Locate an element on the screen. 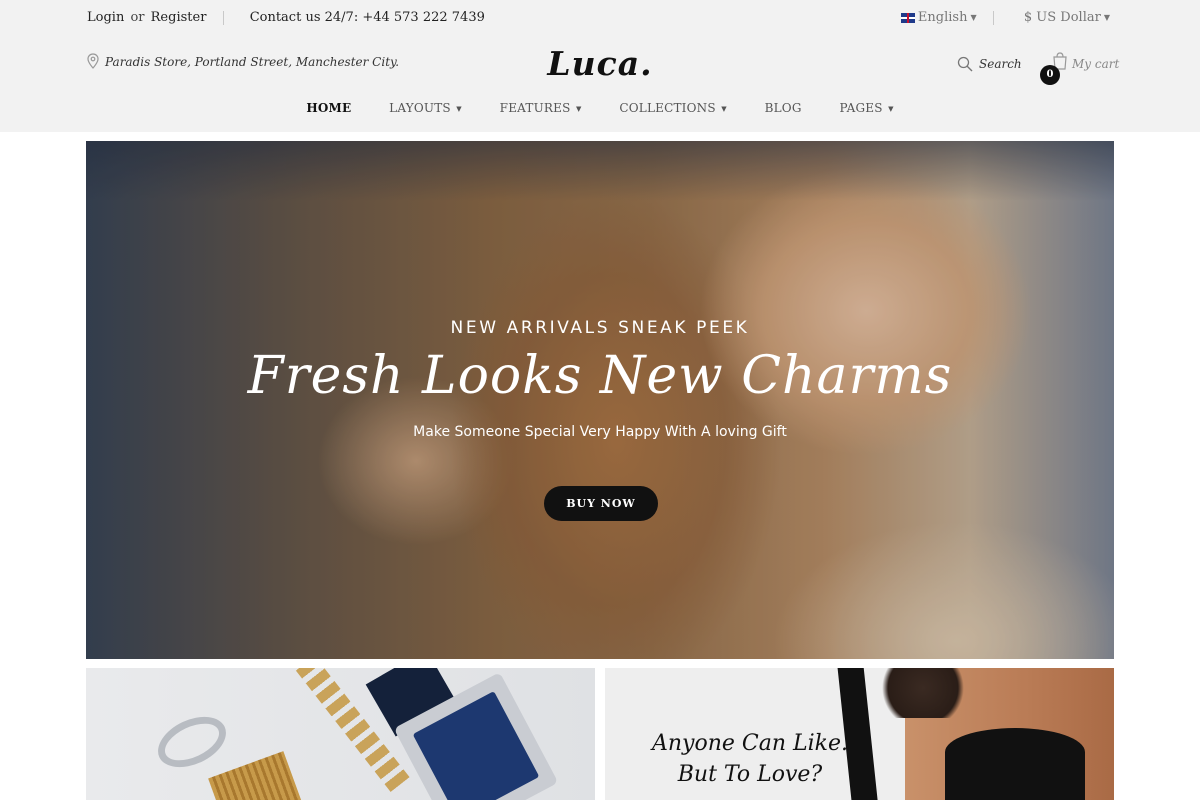 This screenshot has width=1200, height=800. nav-item-pages: PAGES ▼ is located at coordinates (866, 108).